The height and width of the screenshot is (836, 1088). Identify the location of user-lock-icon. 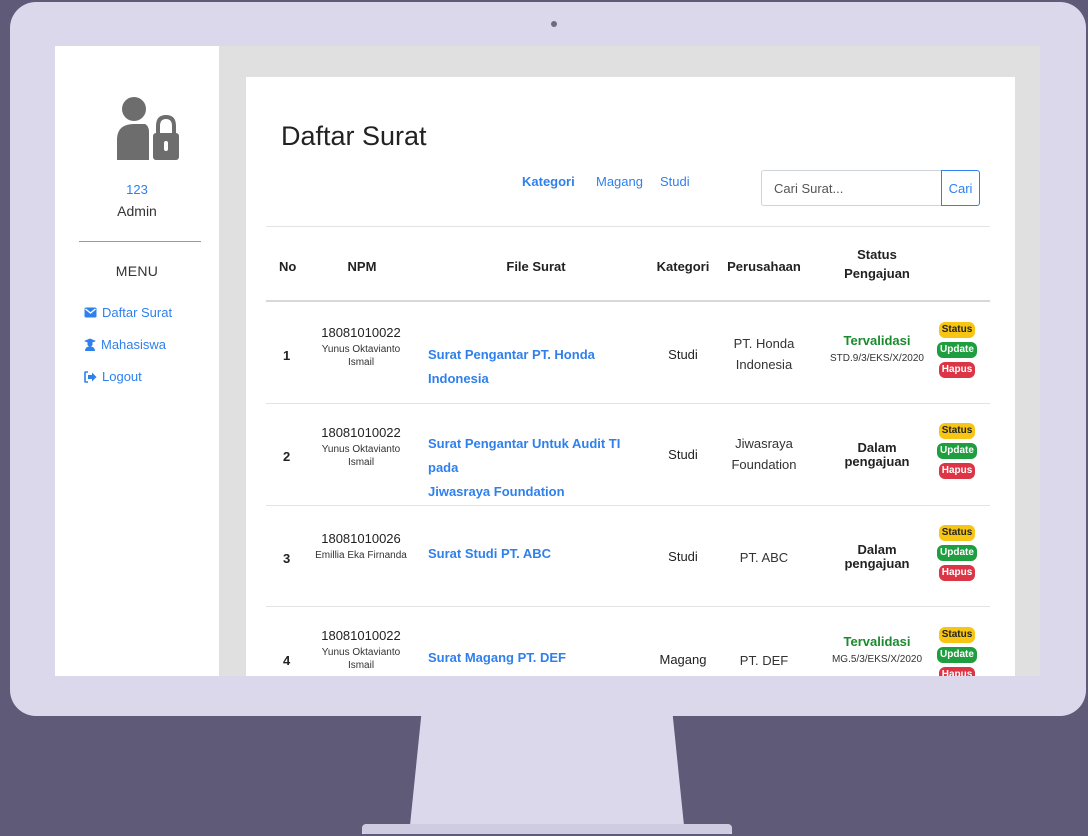
(147, 129).